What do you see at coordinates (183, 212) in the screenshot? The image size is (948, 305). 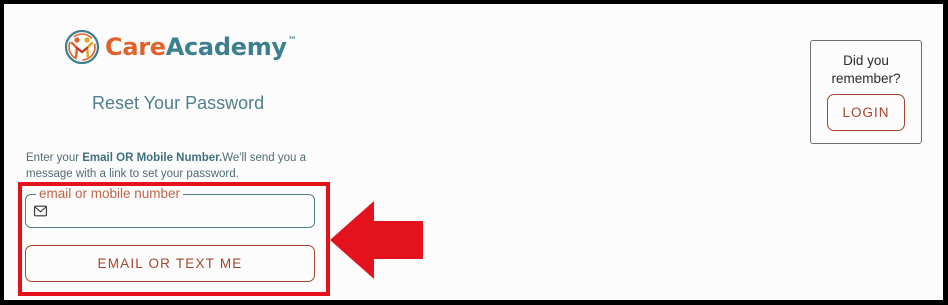 I see `email-input` at bounding box center [183, 212].